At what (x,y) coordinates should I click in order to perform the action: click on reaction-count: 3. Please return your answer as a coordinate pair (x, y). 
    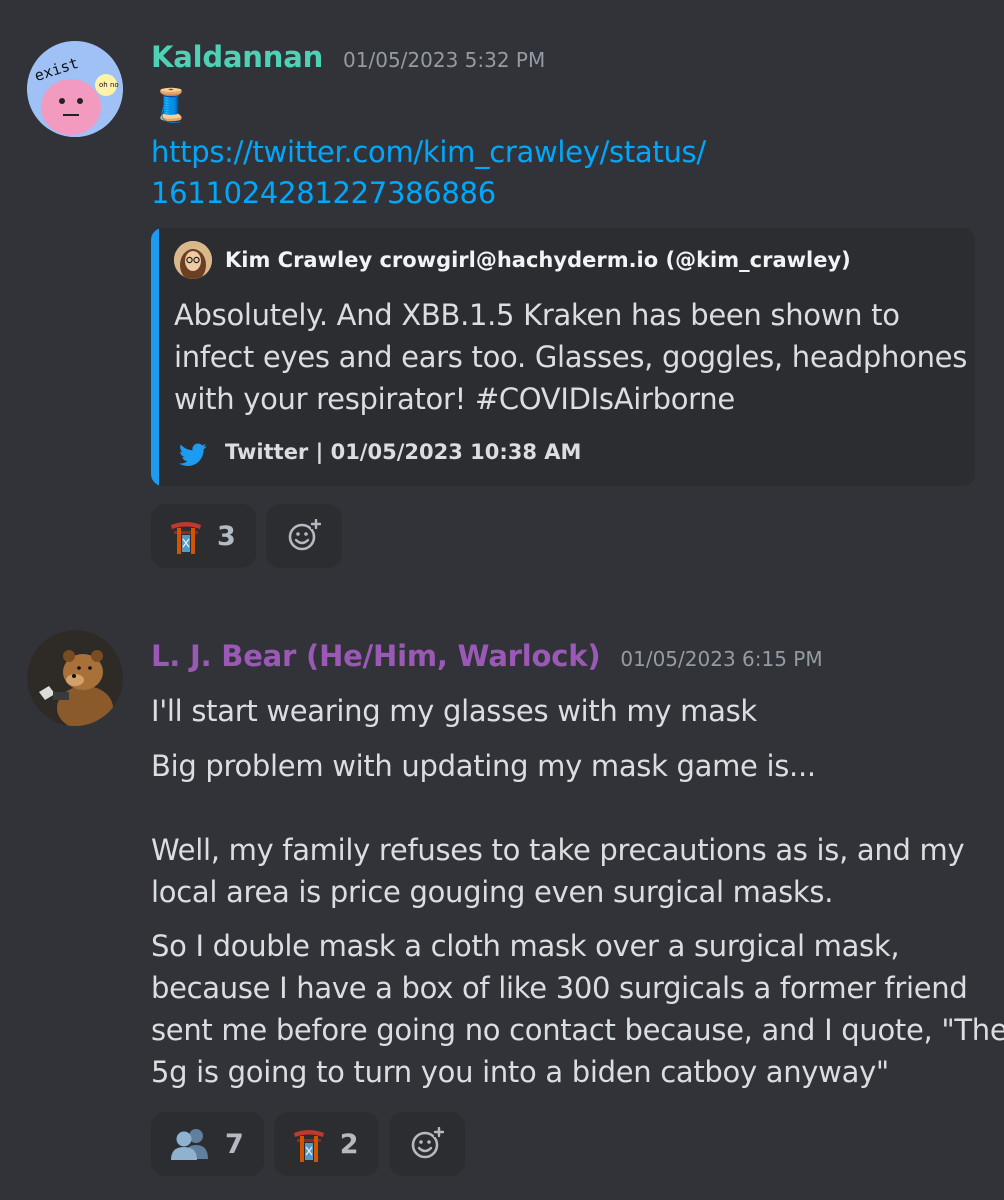
    Looking at the image, I should click on (226, 536).